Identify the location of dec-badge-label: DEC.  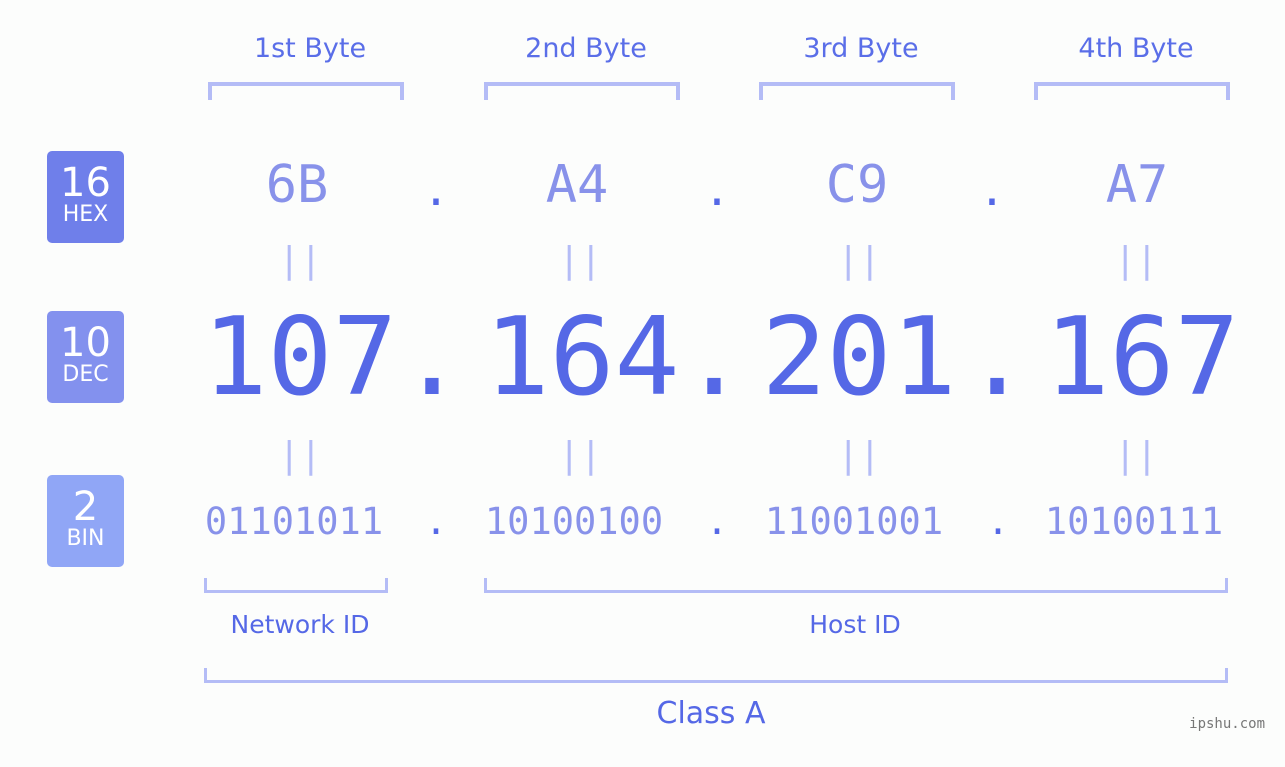
(85, 374).